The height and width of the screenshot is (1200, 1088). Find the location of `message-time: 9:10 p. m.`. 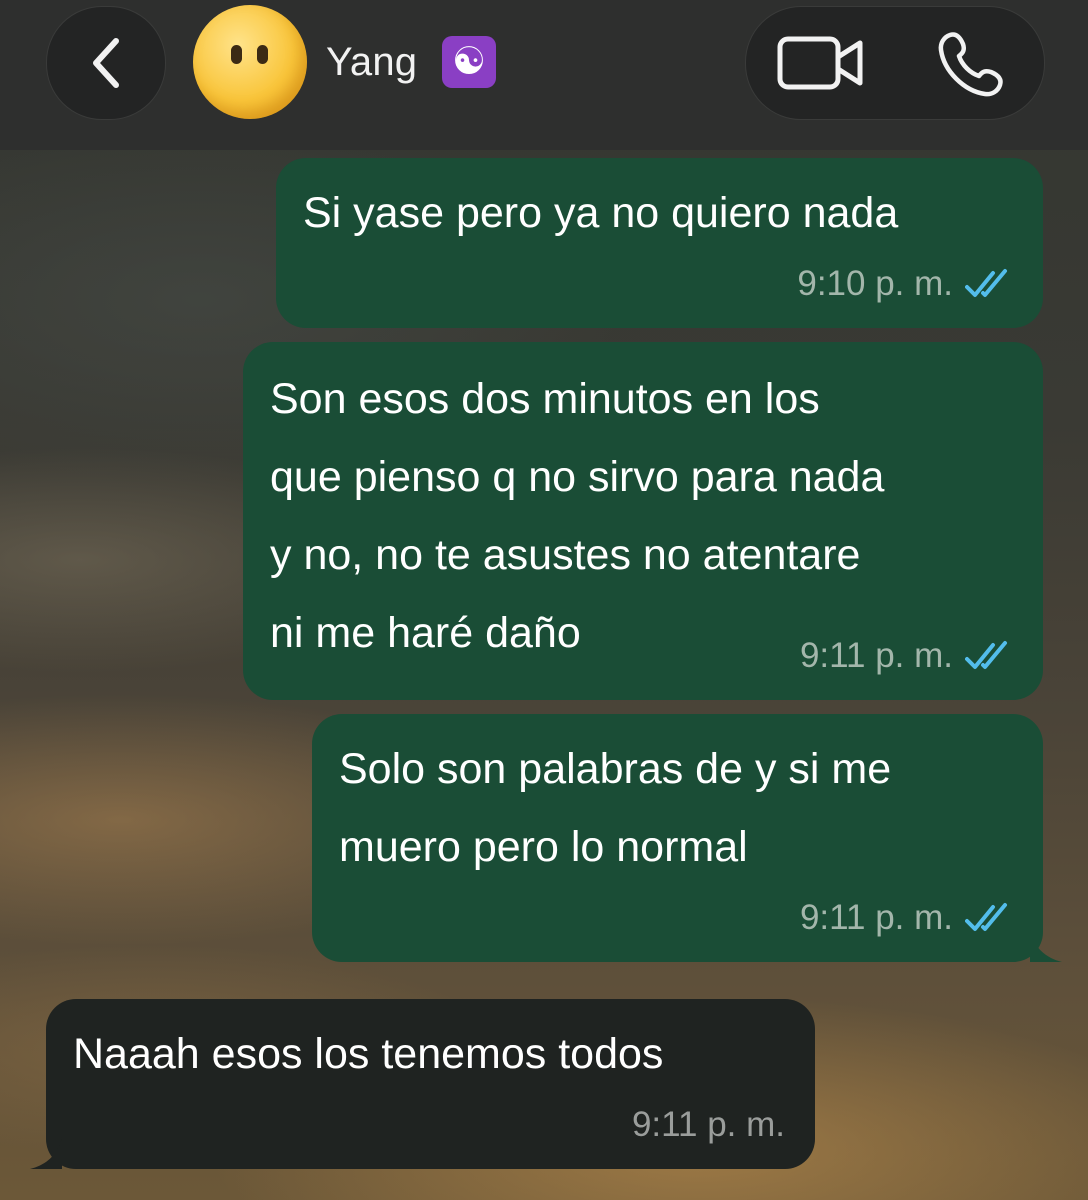

message-time: 9:10 p. m. is located at coordinates (875, 283).